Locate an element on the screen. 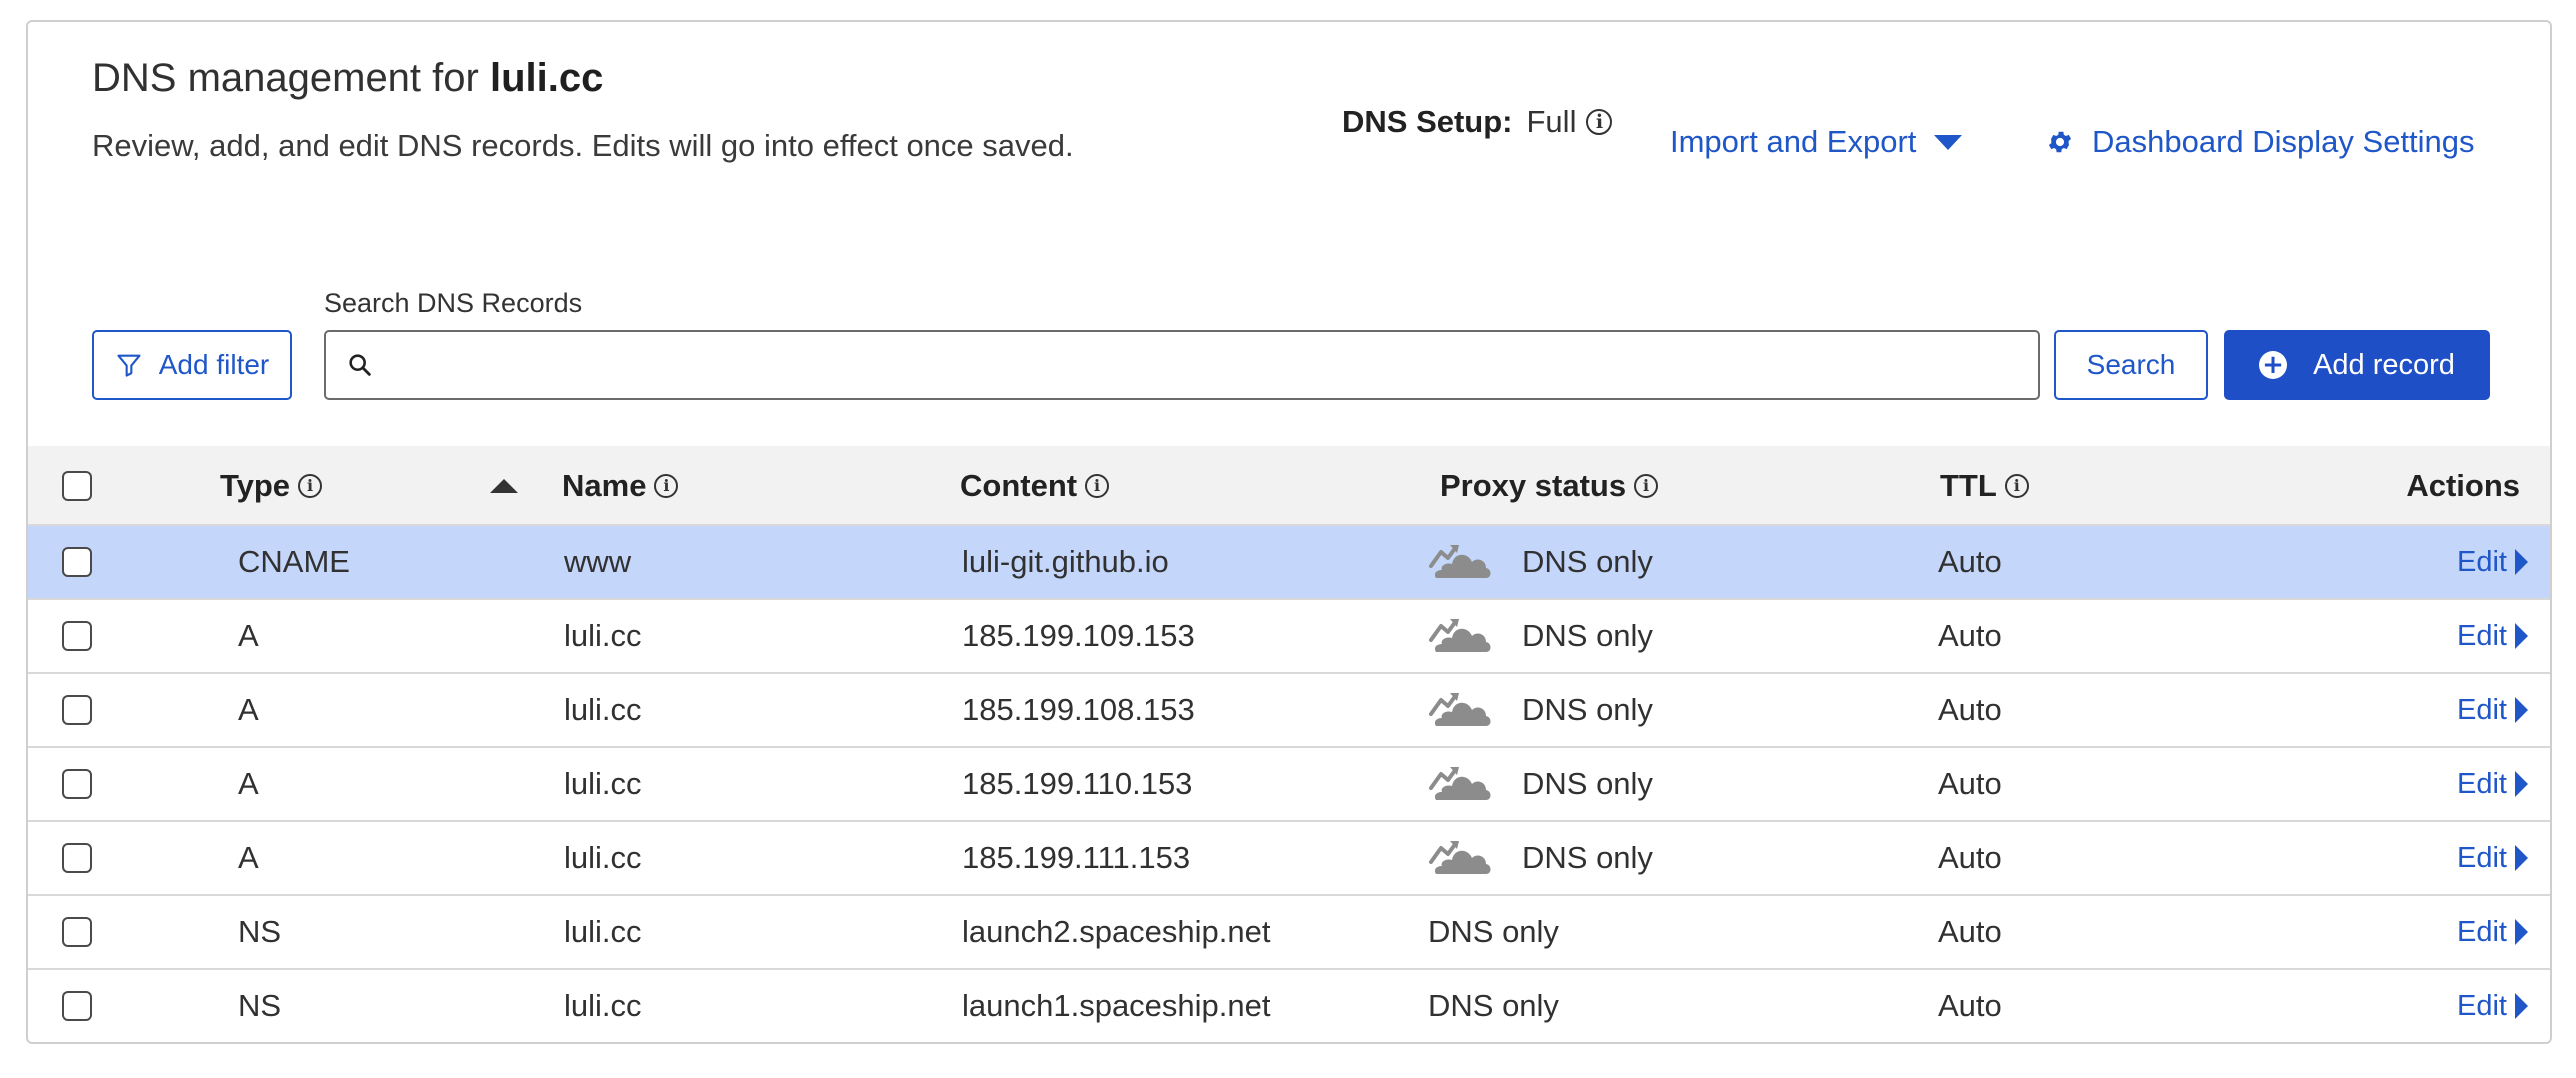 This screenshot has width=2576, height=1078. record-content: 185.199.108.153 is located at coordinates (1078, 709).